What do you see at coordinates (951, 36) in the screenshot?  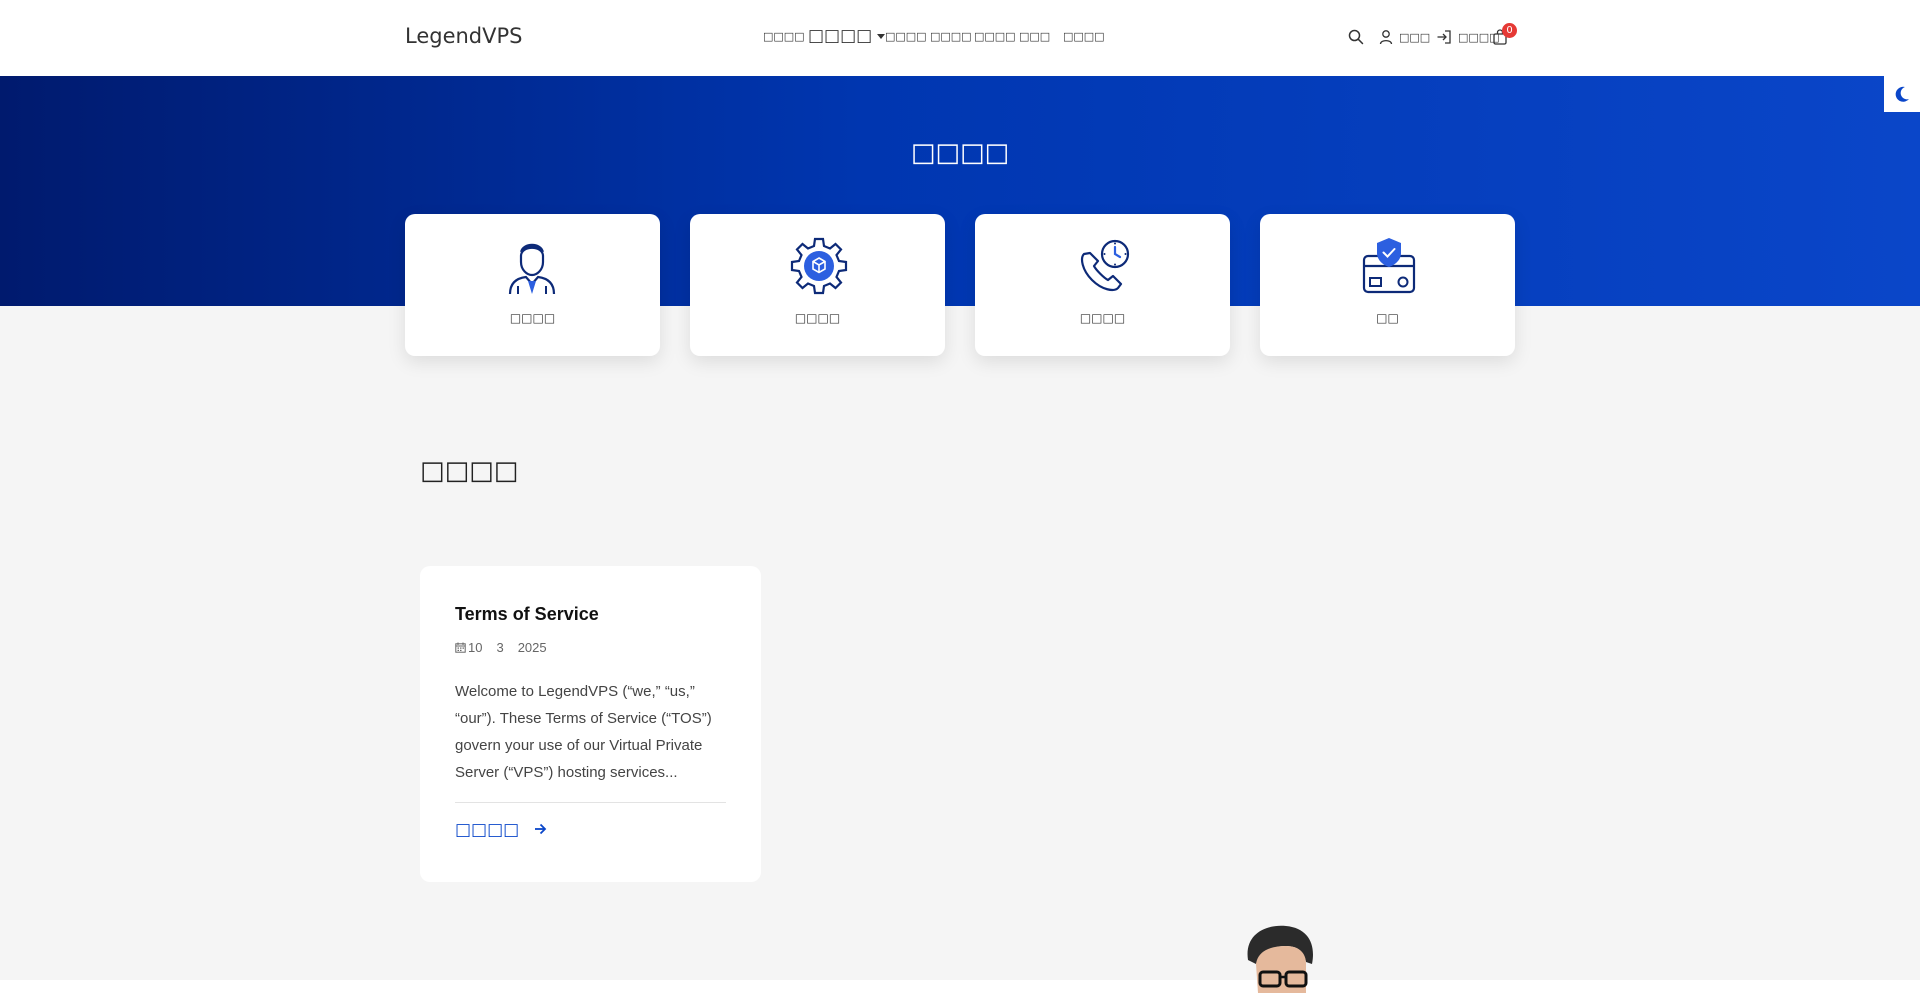 I see `nav-item-4: □□□□` at bounding box center [951, 36].